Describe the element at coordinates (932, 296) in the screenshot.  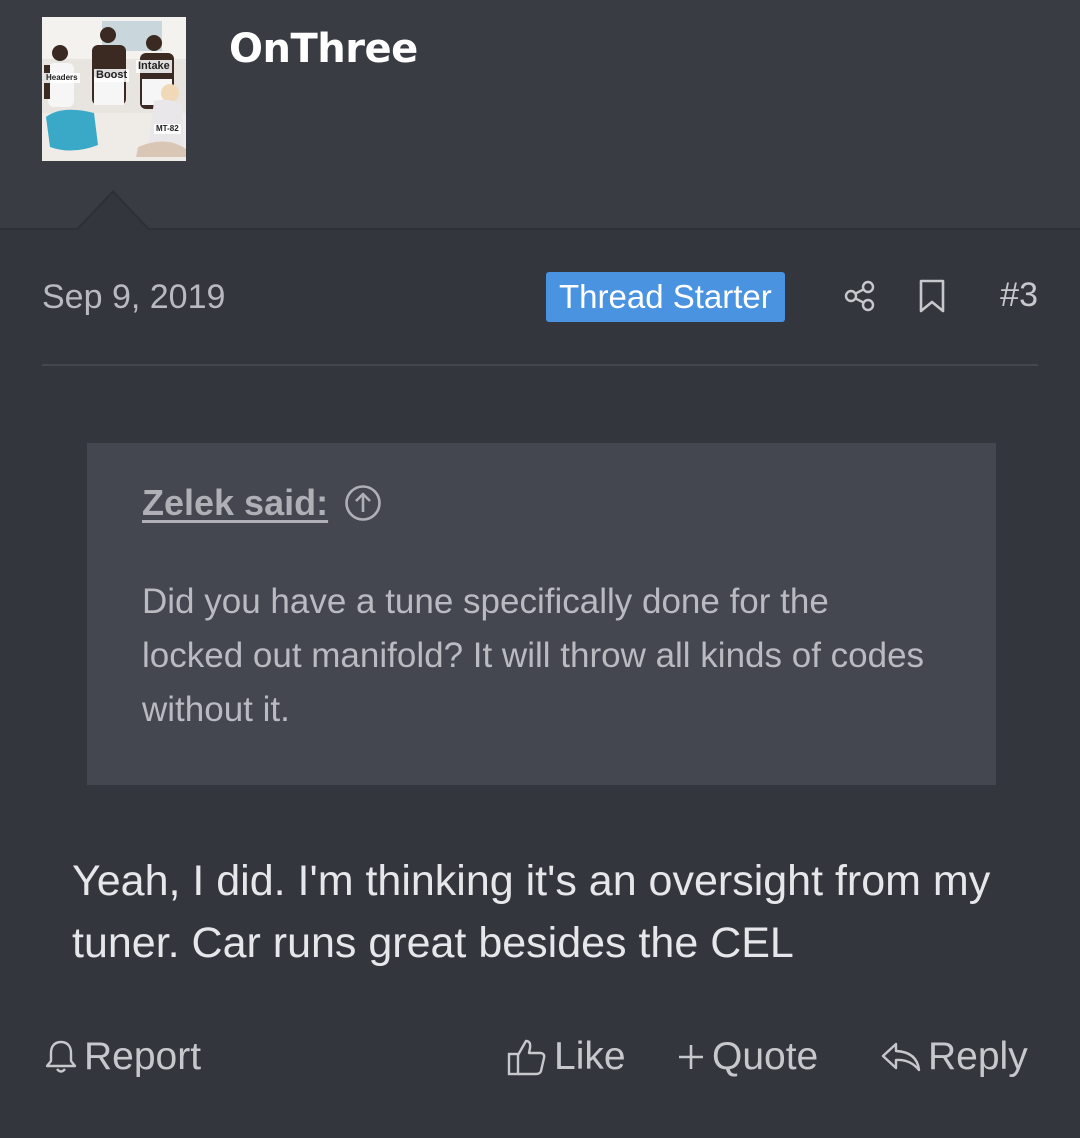
I see `bookmark-icon` at that location.